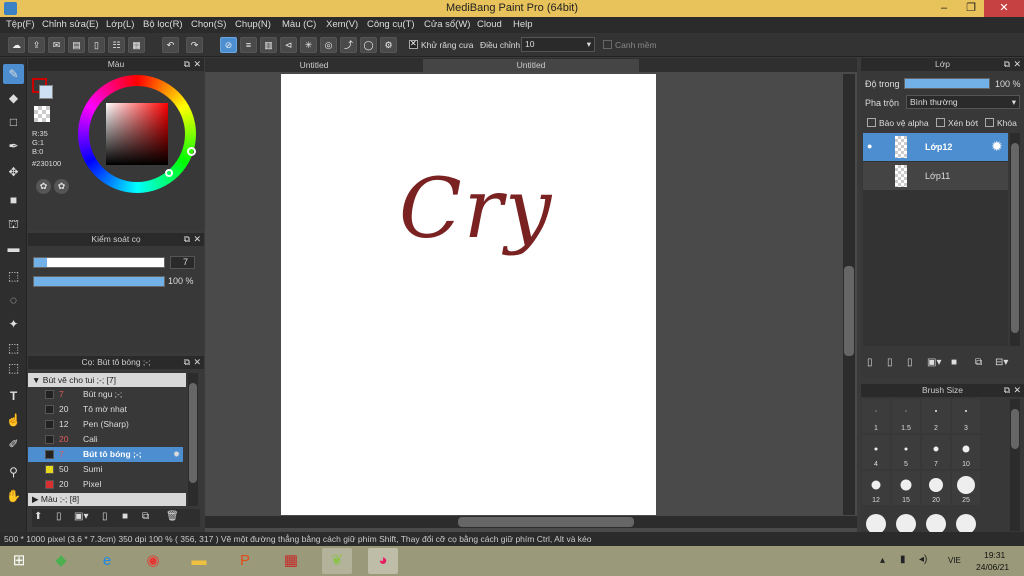 The width and height of the screenshot is (1024, 576). Describe the element at coordinates (182, 262) in the screenshot. I see `brush-size-value: 7` at that location.